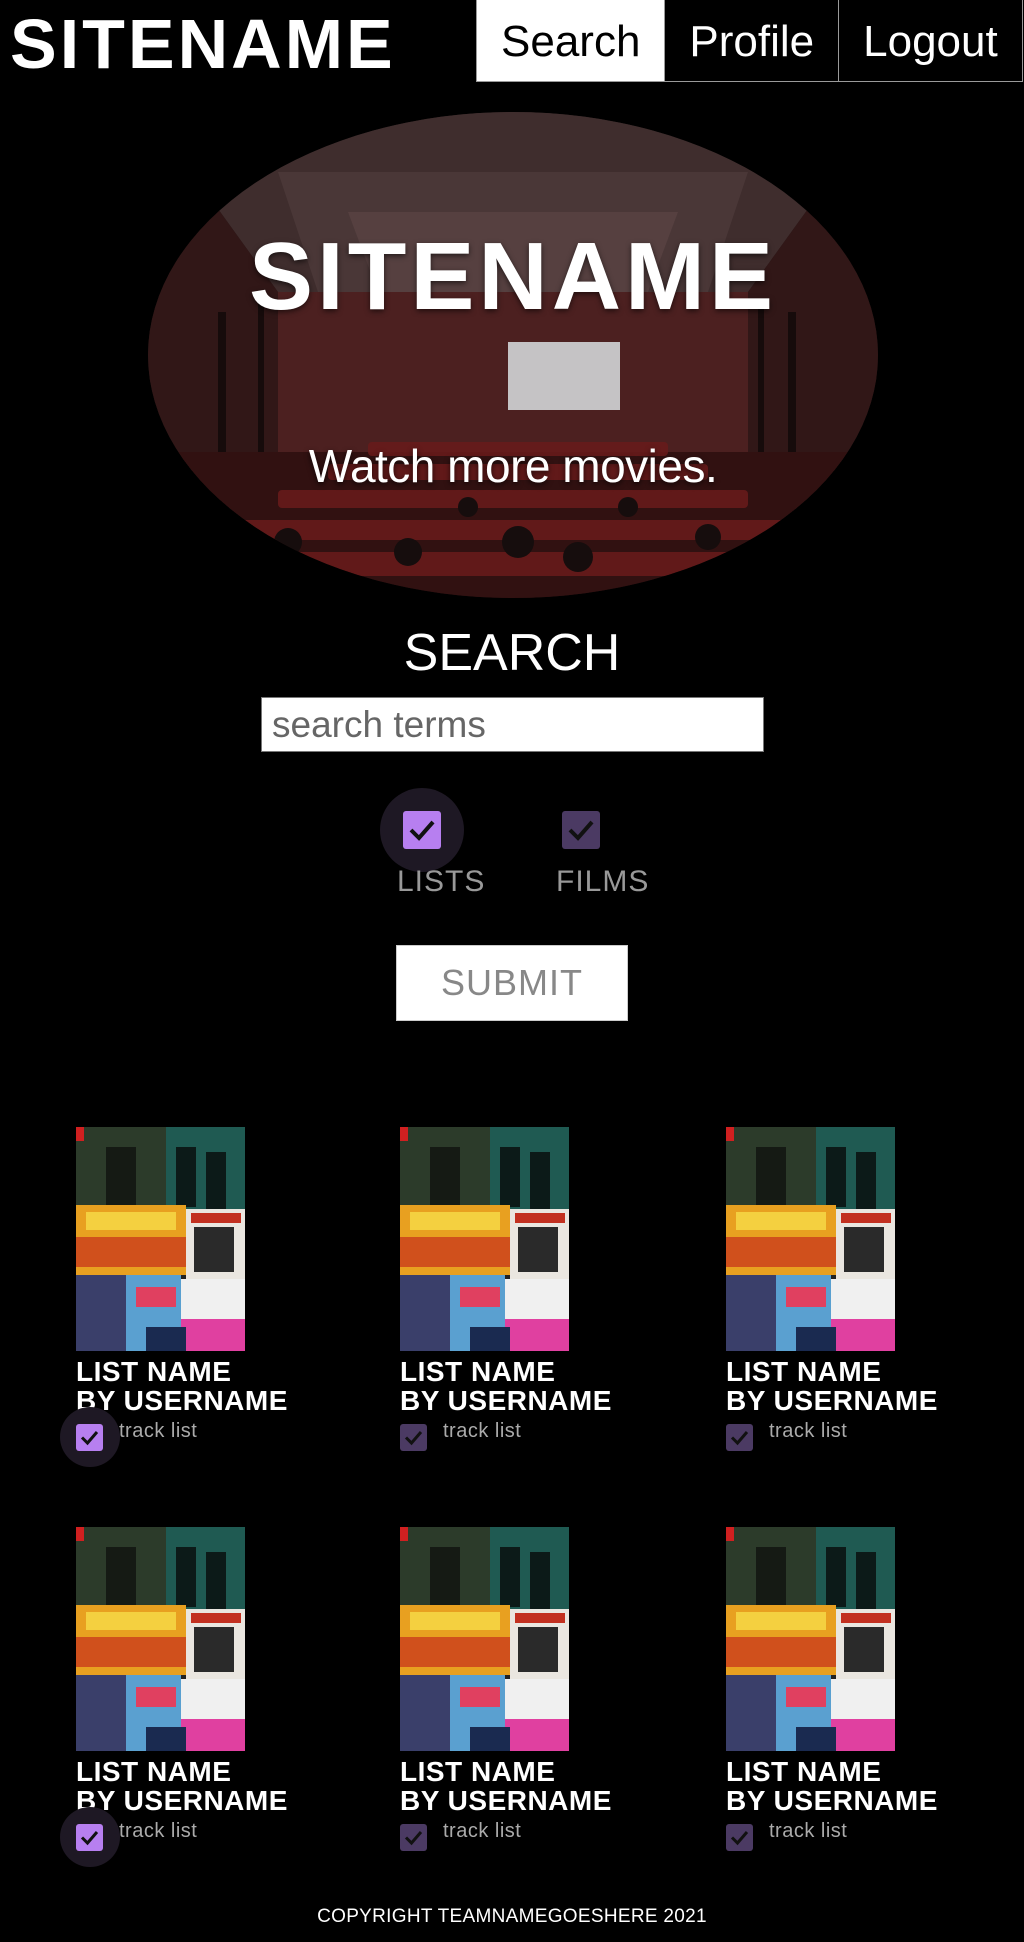  What do you see at coordinates (512, 1916) in the screenshot?
I see `footer-copyright: COPYRIGHT TEAMNAMEGOESHERE 2021` at bounding box center [512, 1916].